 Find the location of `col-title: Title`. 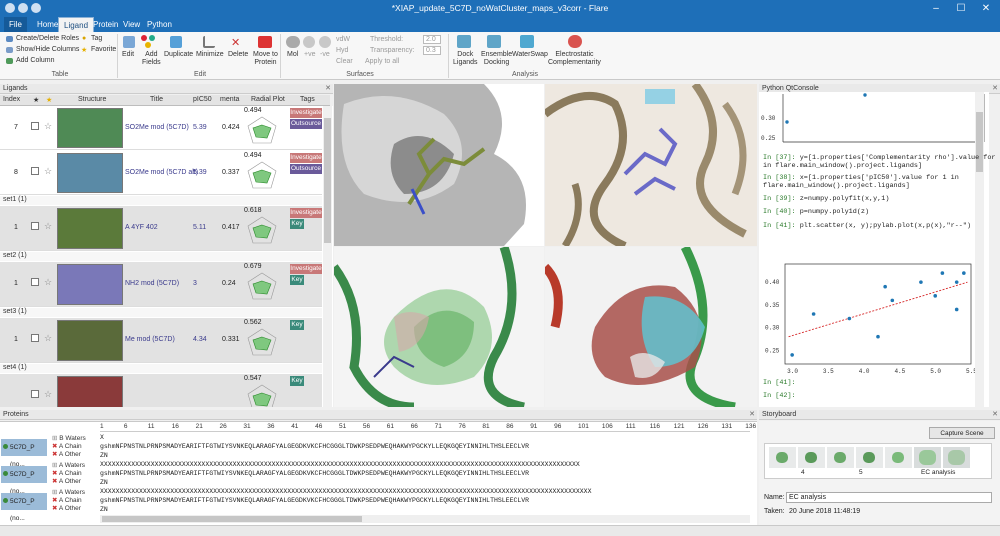

col-title: Title is located at coordinates (156, 99).